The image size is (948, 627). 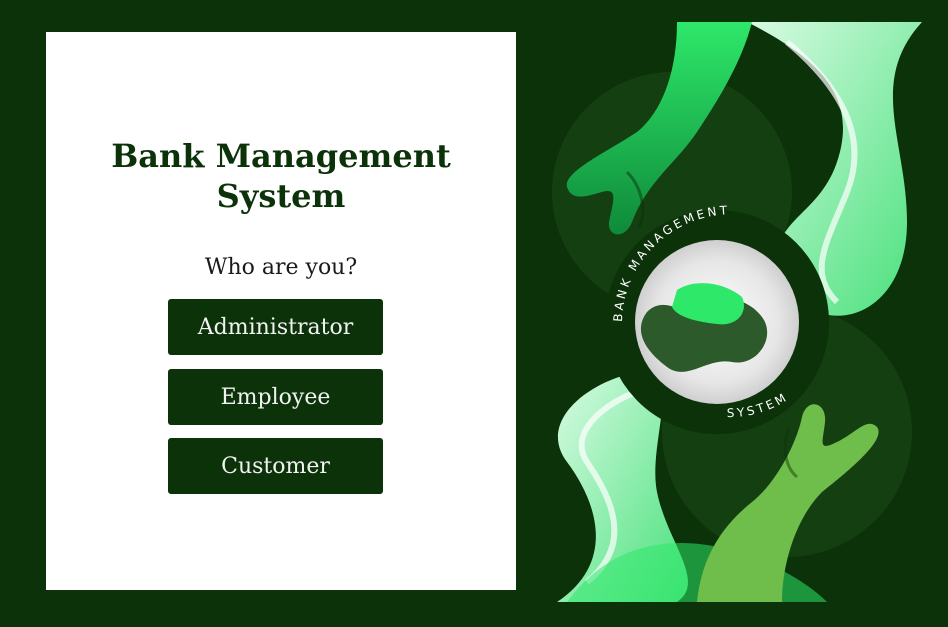 I want to click on customer-button: Customer, so click(x=275, y=466).